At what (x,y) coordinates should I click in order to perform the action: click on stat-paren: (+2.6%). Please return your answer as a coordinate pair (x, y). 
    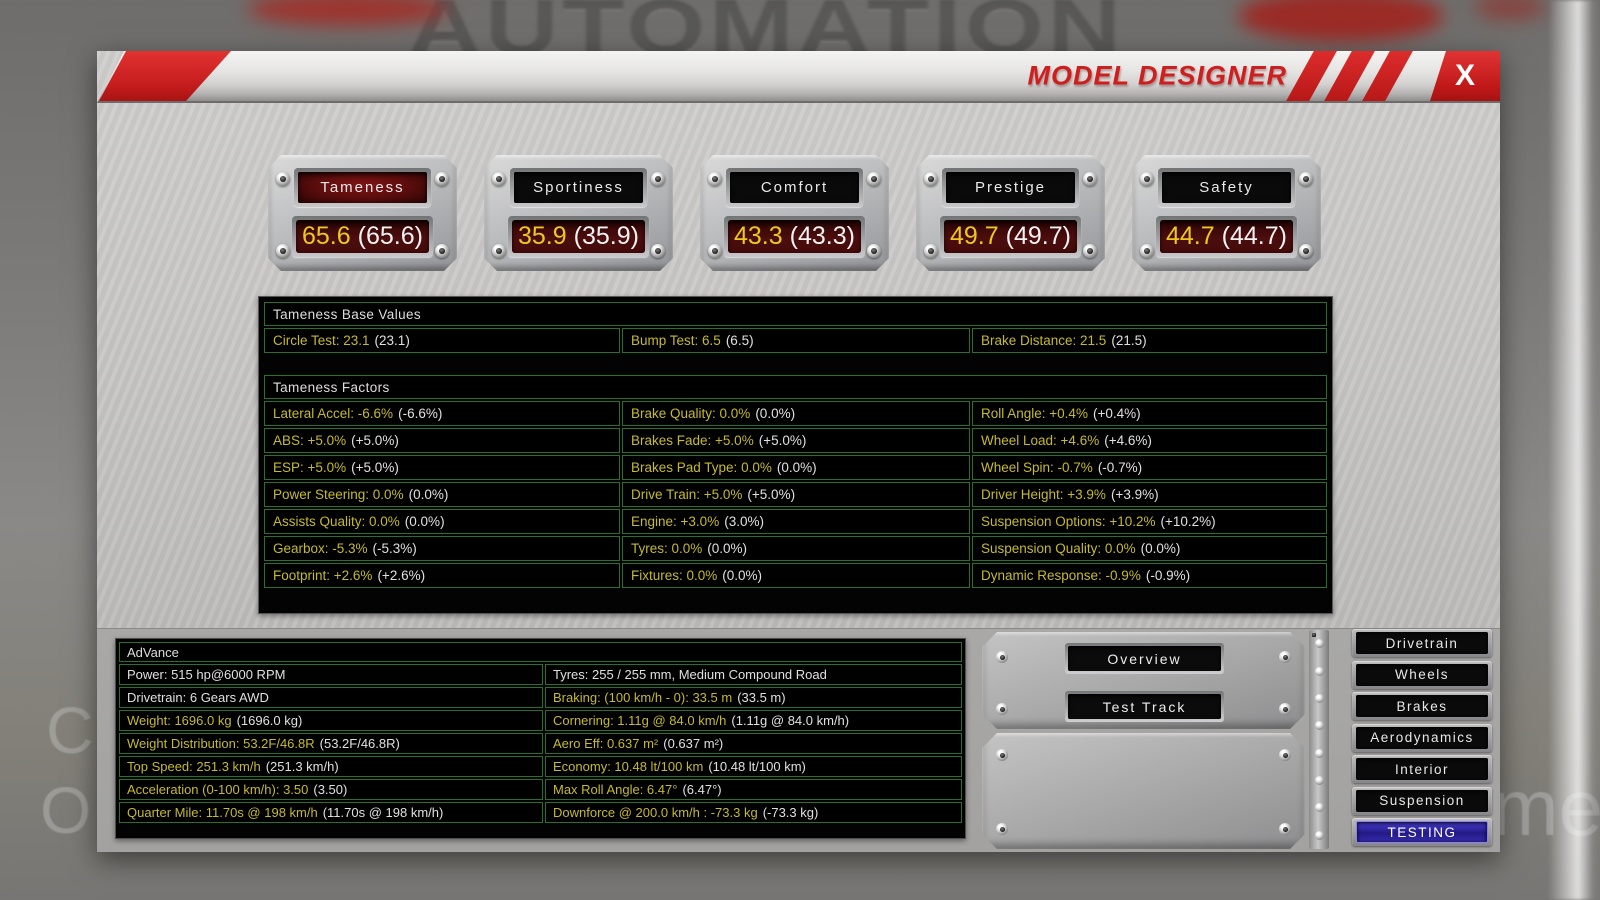
    Looking at the image, I should click on (401, 575).